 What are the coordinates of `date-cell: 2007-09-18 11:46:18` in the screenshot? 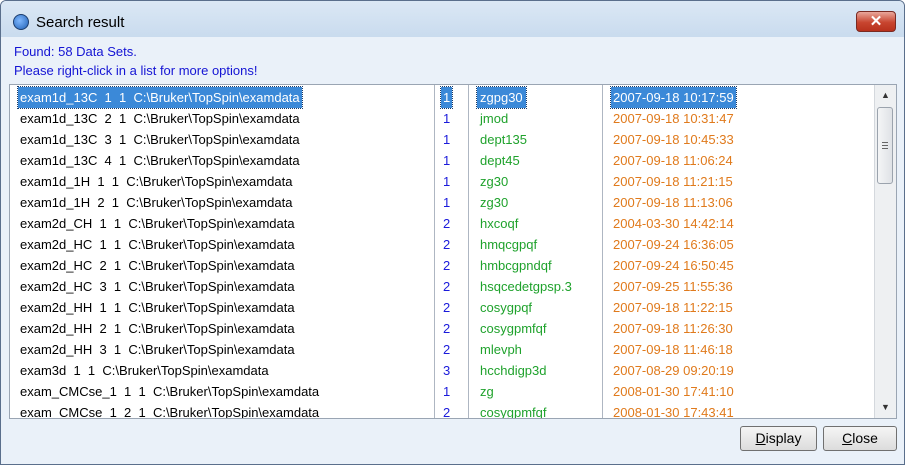 It's located at (673, 349).